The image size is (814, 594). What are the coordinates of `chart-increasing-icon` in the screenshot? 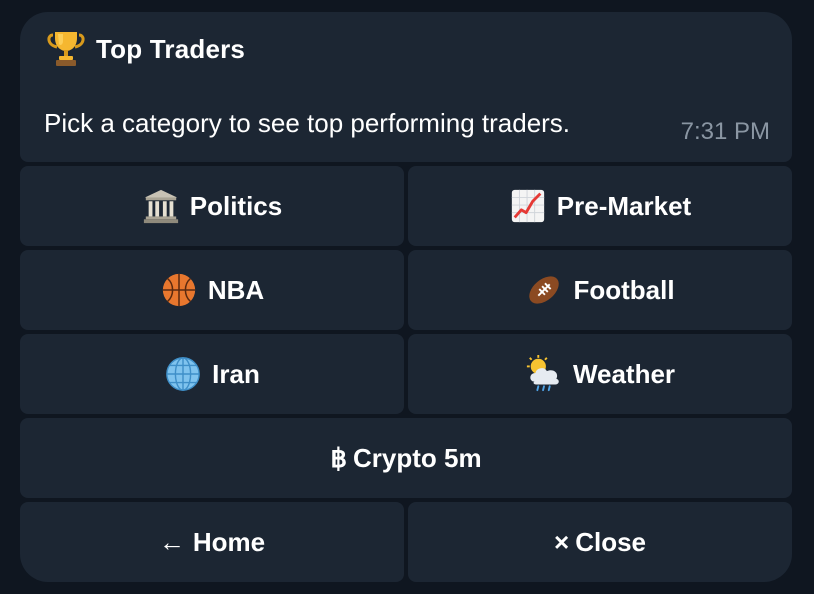 It's located at (527, 206).